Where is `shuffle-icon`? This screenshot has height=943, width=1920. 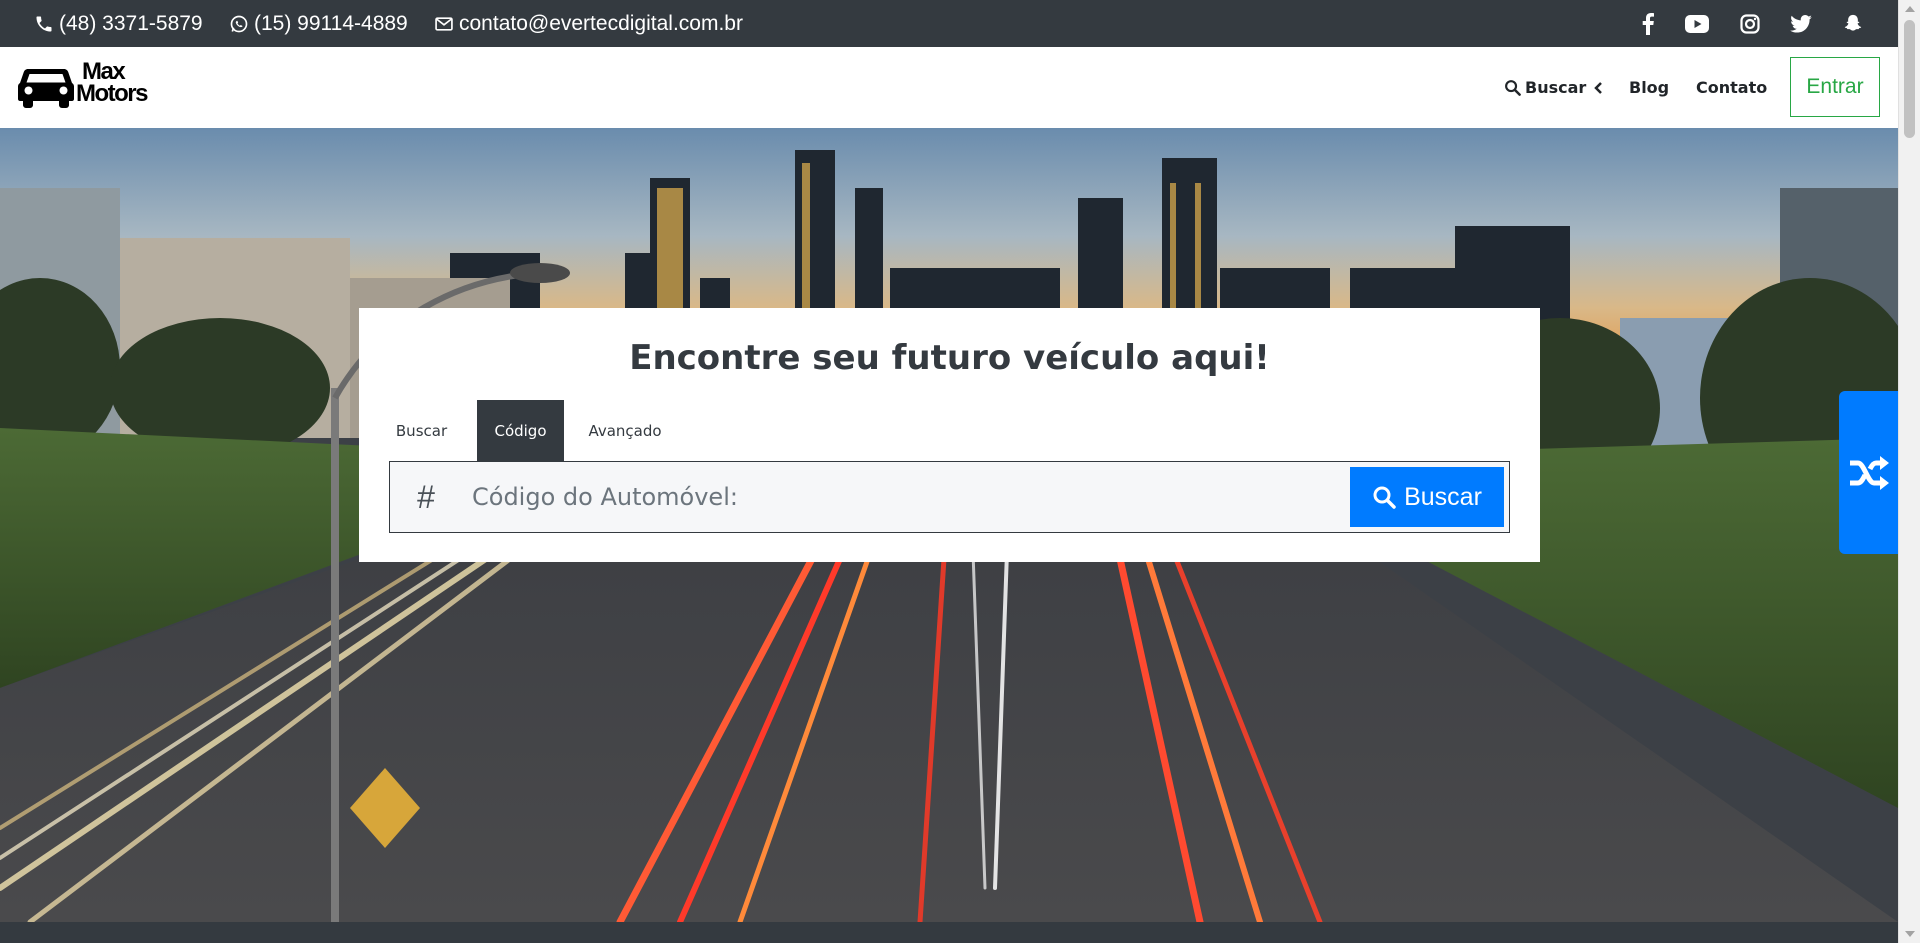 shuffle-icon is located at coordinates (1869, 472).